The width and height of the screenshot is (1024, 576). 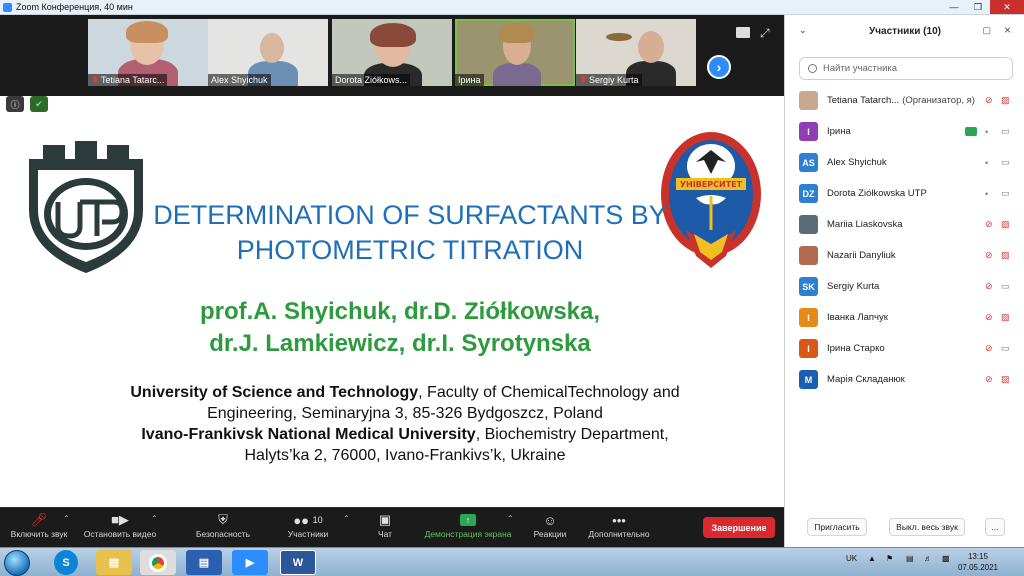 What do you see at coordinates (856, 348) in the screenshot?
I see `participant-name: Ірина Старко` at bounding box center [856, 348].